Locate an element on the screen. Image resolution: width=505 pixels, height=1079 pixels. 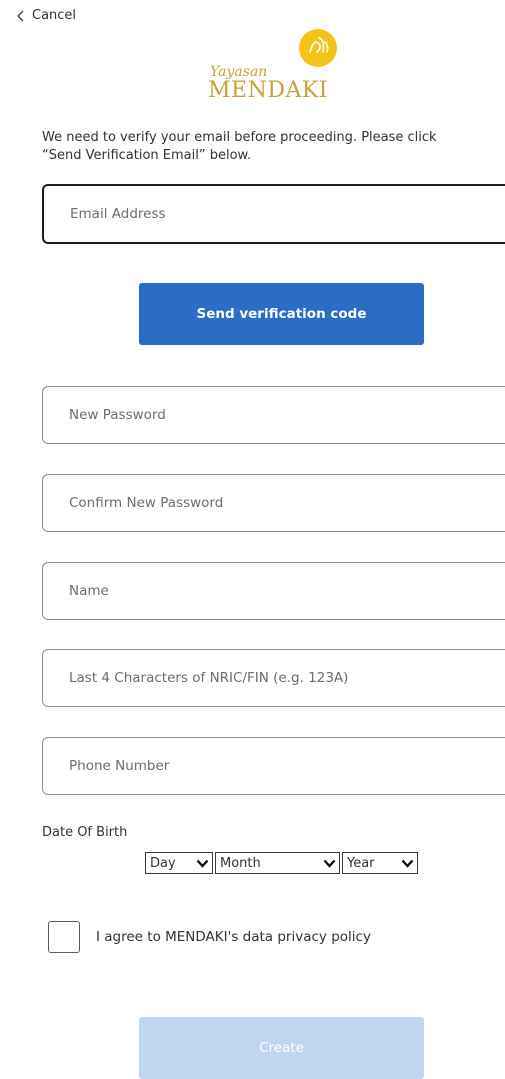
name-input is located at coordinates (273, 591).